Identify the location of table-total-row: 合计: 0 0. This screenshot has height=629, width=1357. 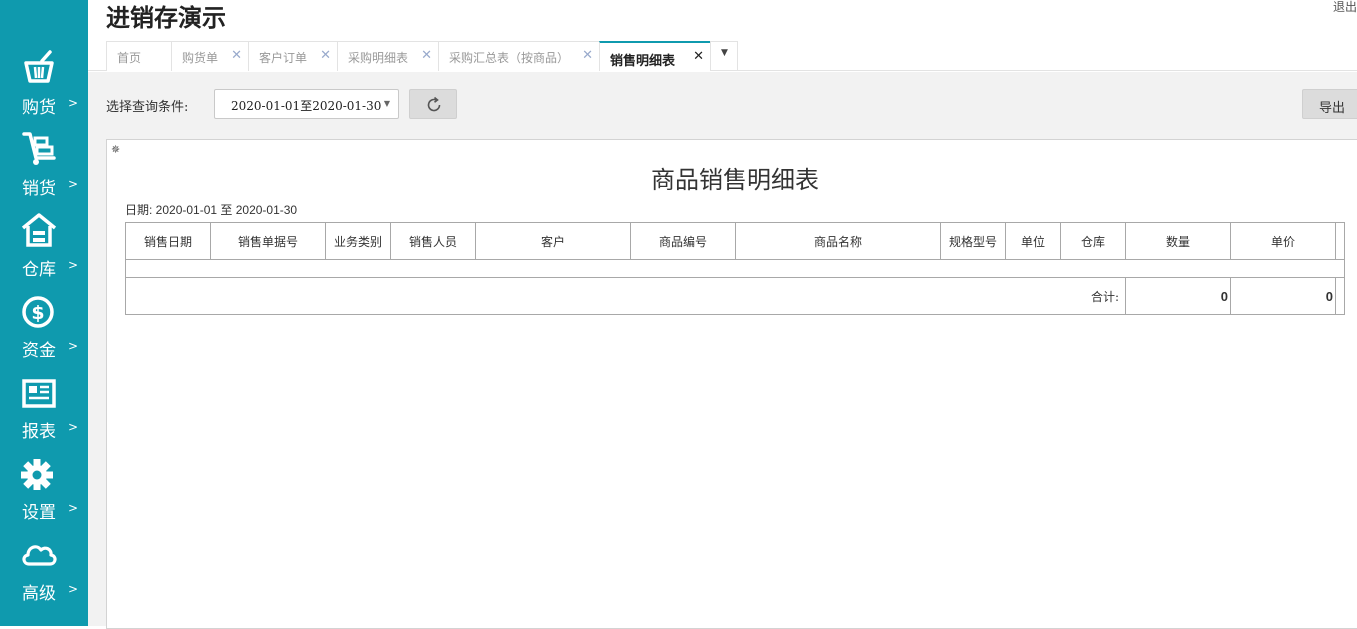
(735, 296).